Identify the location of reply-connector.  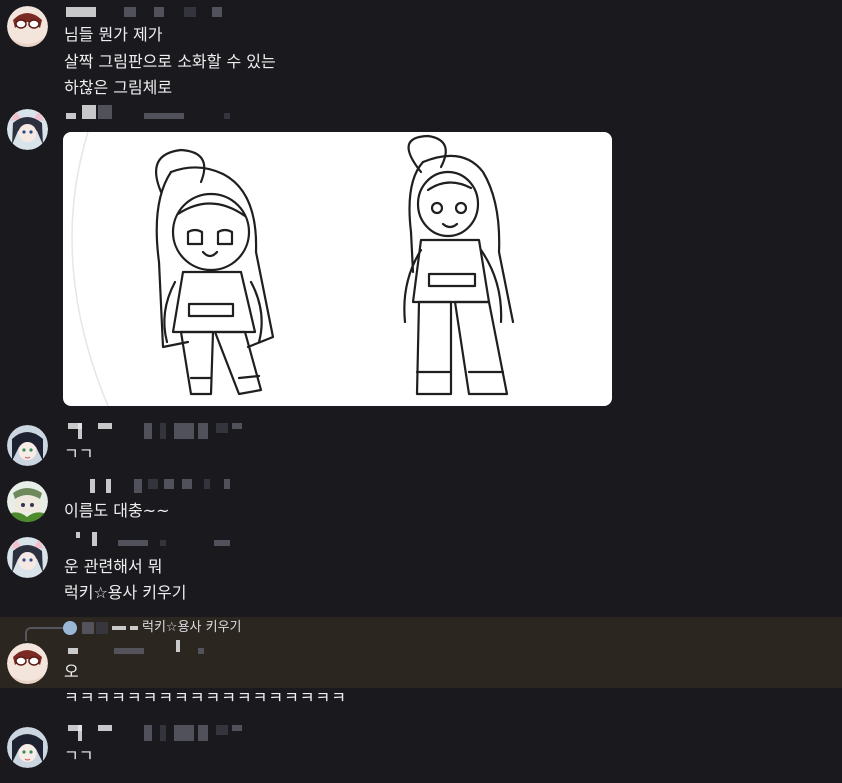
(44, 634).